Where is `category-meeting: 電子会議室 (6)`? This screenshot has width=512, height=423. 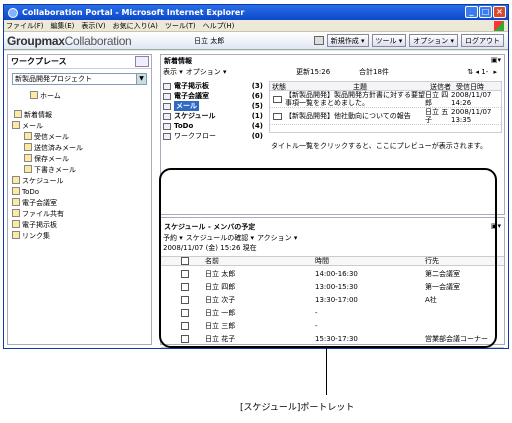
category-meeting: 電子会議室 (6) is located at coordinates (214, 96).